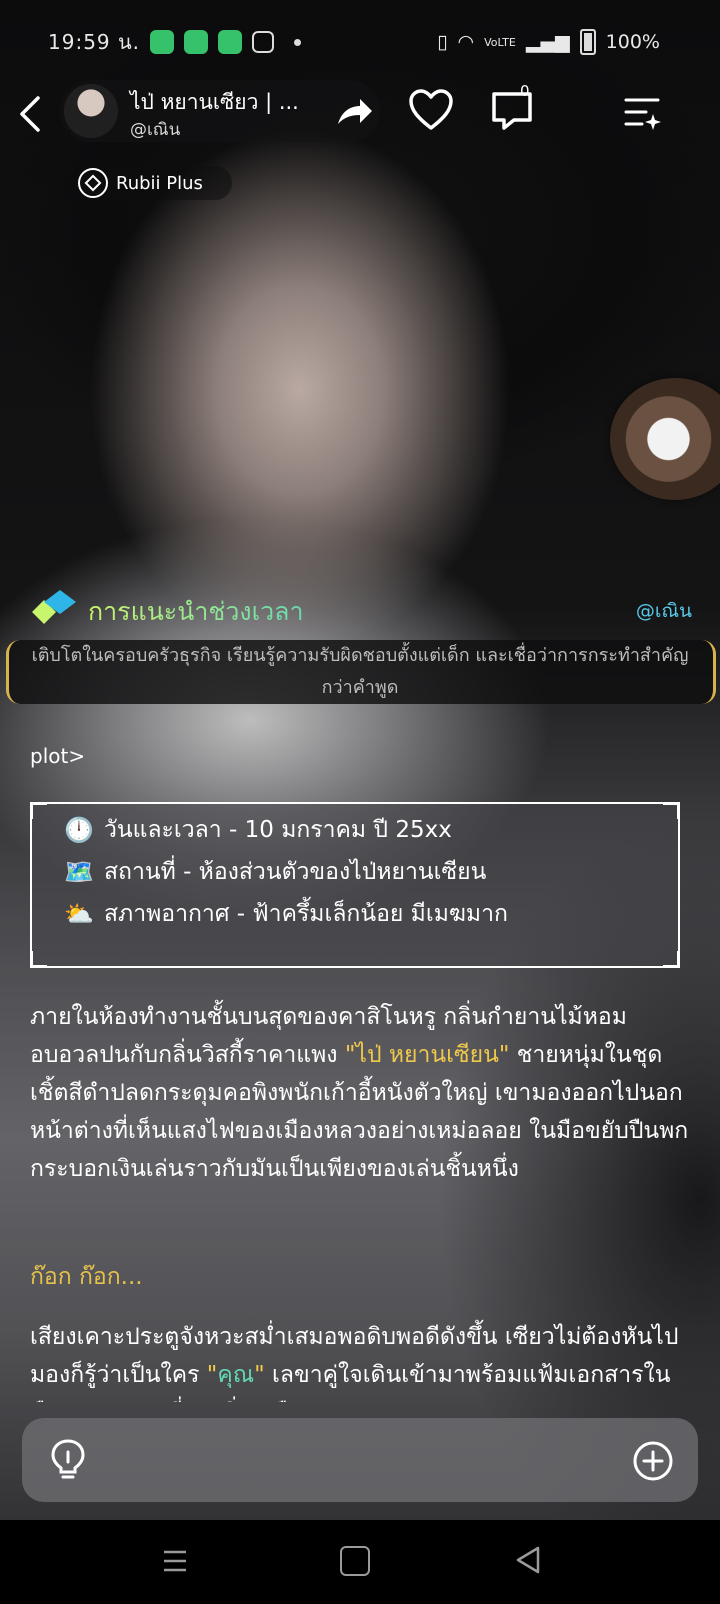 The width and height of the screenshot is (720, 1604). Describe the element at coordinates (442, 42) in the screenshot. I see `vibrate-icon: ▯` at that location.